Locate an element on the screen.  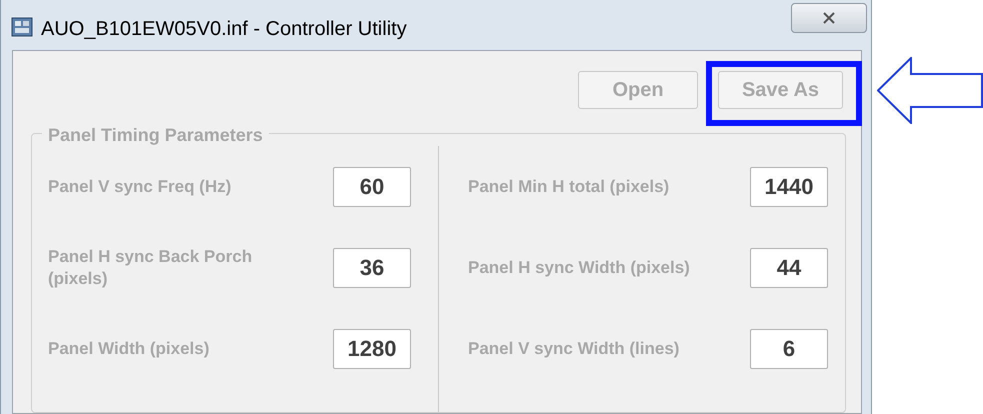
field-label: Panel V sync Width (lines) is located at coordinates (574, 349).